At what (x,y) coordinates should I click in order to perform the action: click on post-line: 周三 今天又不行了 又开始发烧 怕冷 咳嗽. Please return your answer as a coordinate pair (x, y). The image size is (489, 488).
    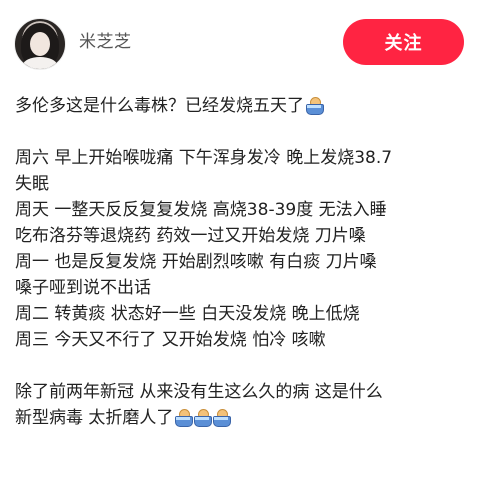
    Looking at the image, I should click on (170, 340).